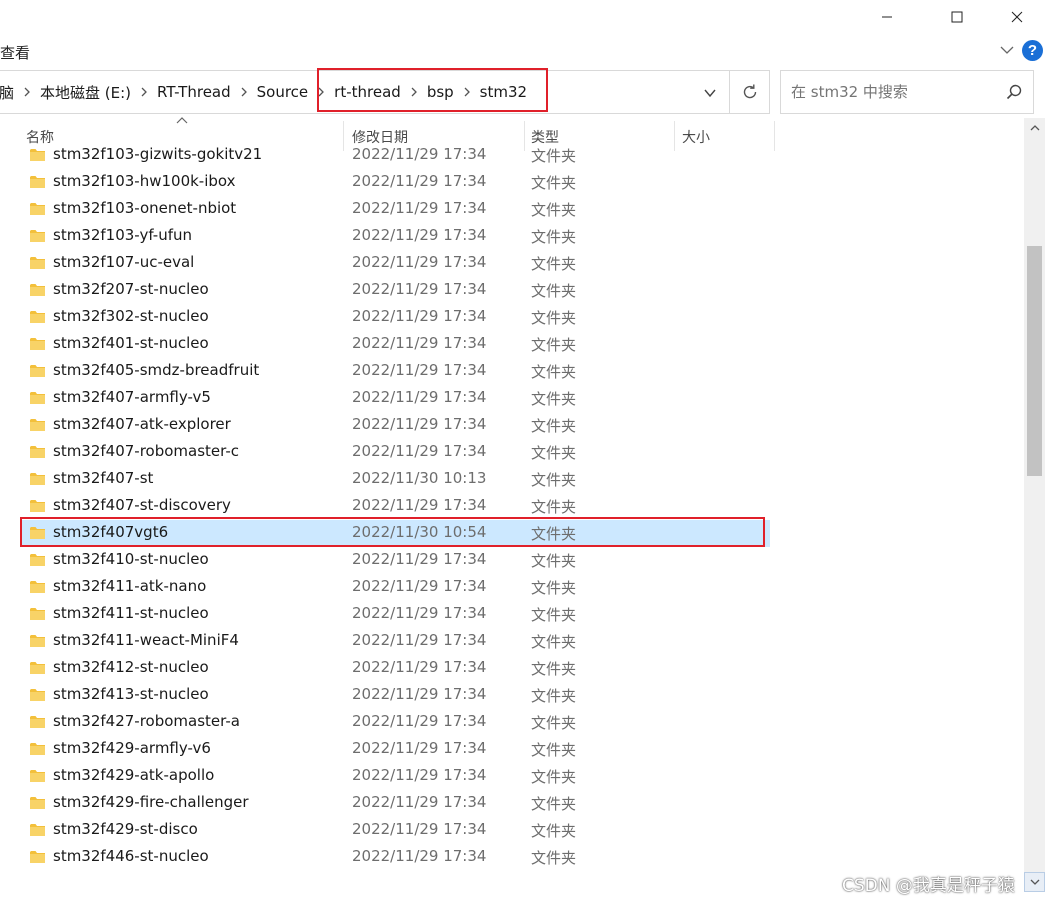  I want to click on file-name: stm32f413-st-nucleo, so click(131, 694).